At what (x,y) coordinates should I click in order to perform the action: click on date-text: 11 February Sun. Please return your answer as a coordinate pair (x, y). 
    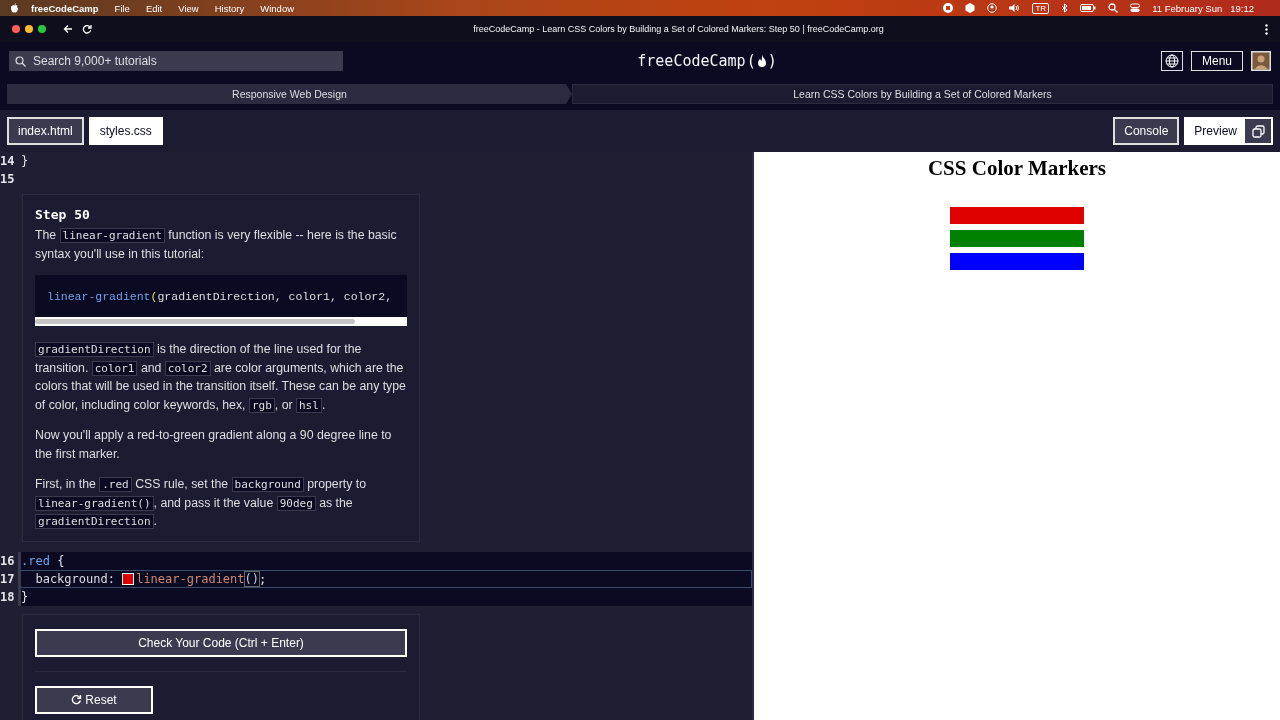
    Looking at the image, I should click on (1187, 8).